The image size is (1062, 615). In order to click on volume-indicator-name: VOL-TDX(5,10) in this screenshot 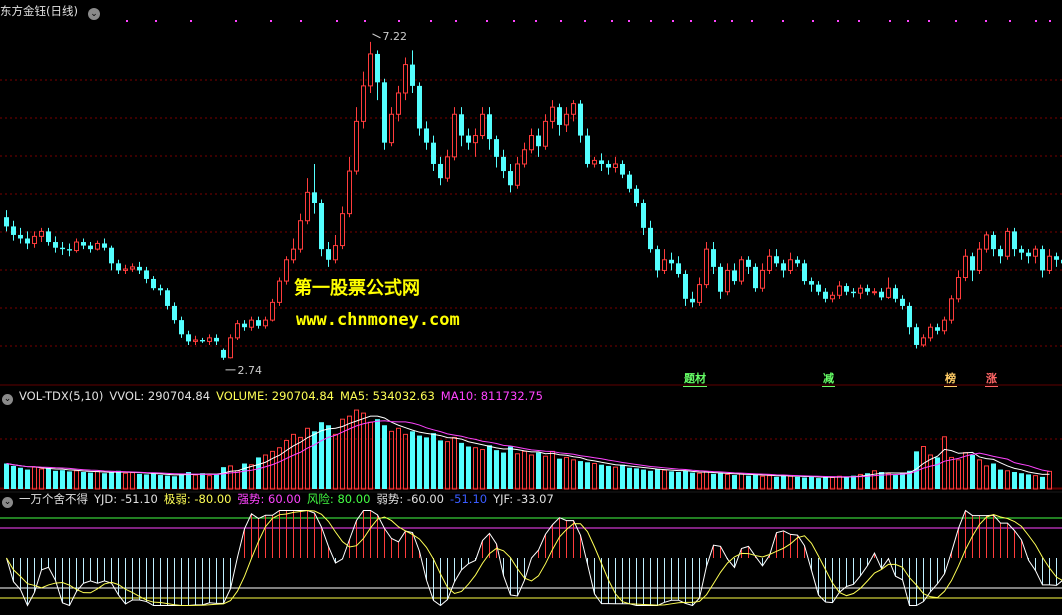, I will do `click(61, 396)`.